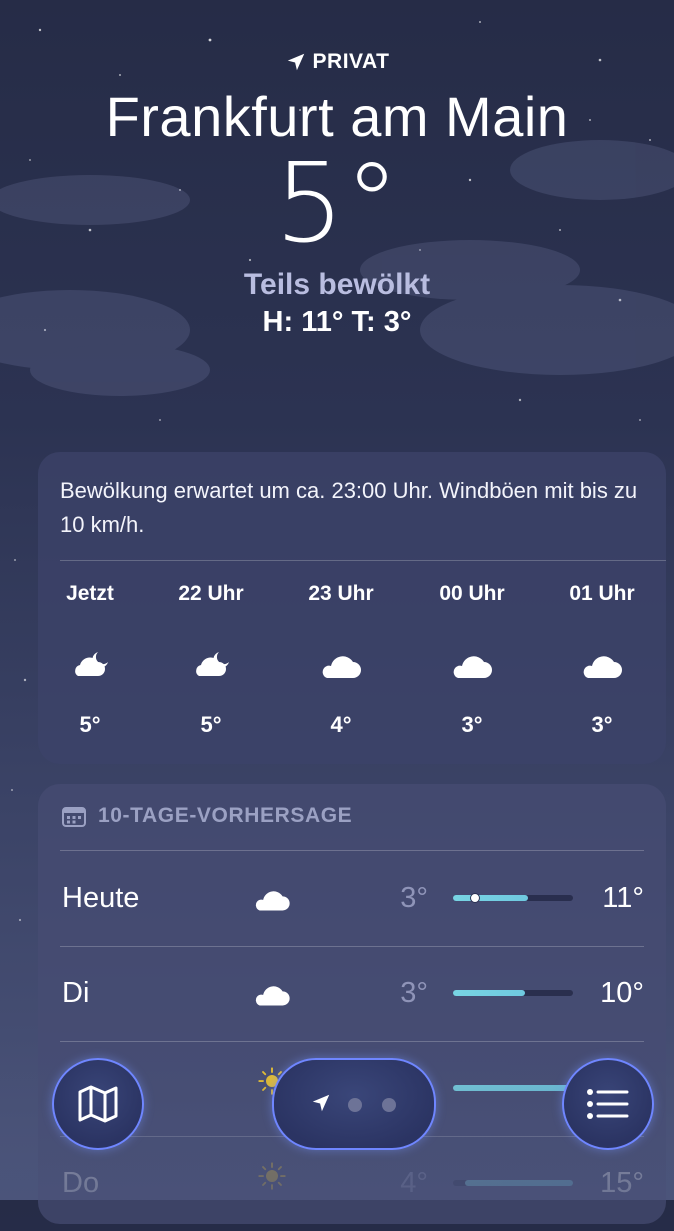 Image resolution: width=674 pixels, height=1231 pixels. I want to click on hour-time: 00 Uhr, so click(472, 593).